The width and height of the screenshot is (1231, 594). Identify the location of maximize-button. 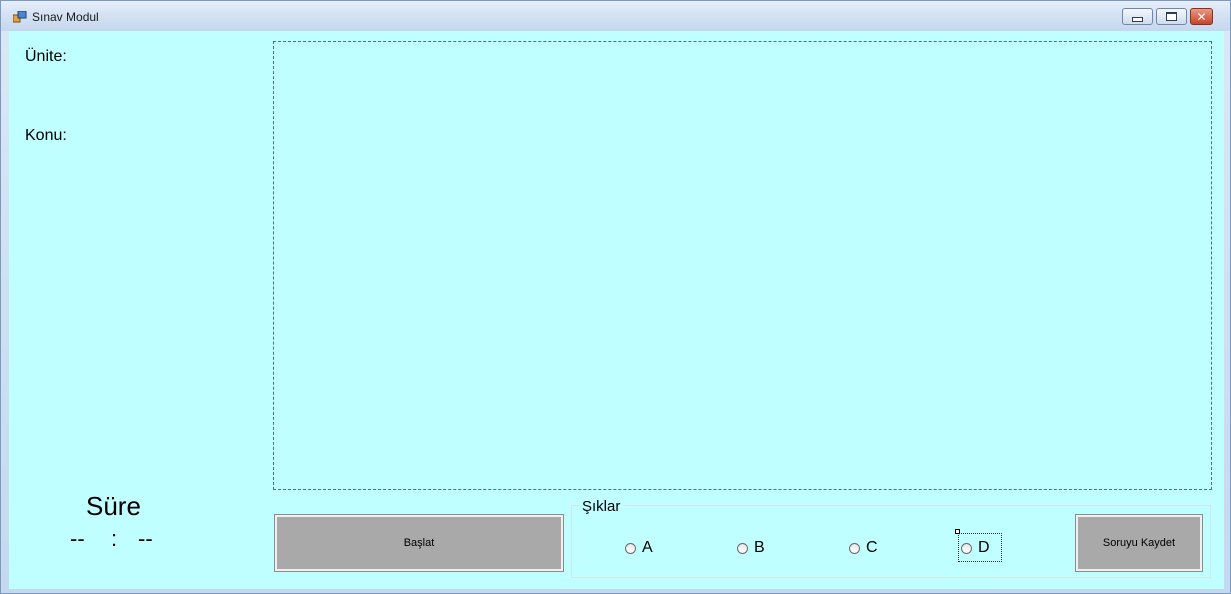
(1171, 16).